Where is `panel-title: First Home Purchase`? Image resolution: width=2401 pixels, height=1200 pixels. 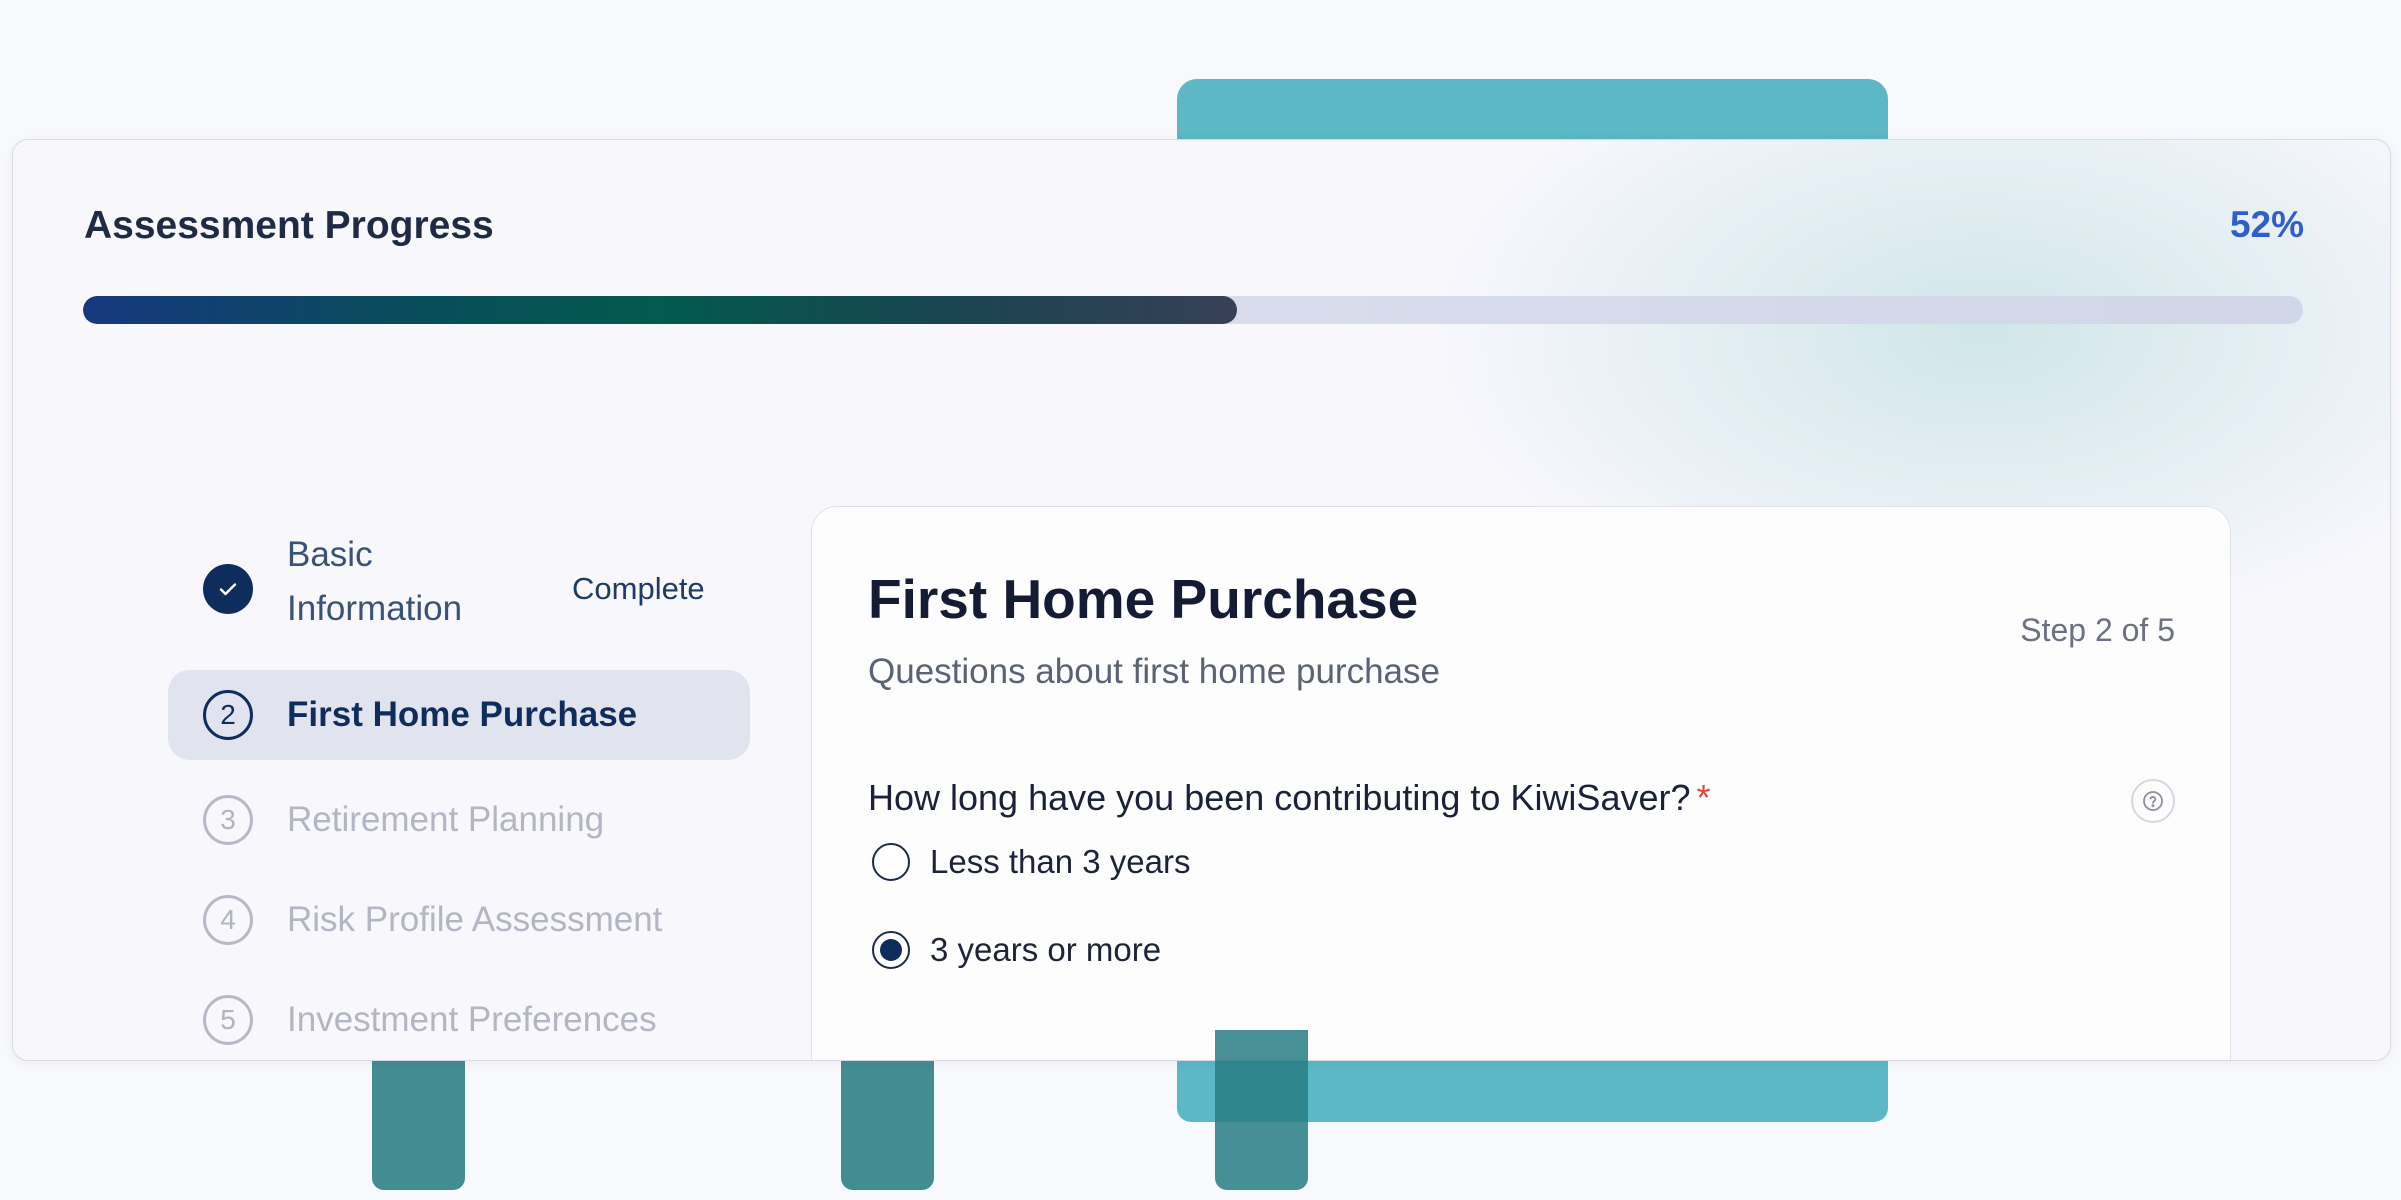
panel-title: First Home Purchase is located at coordinates (1143, 599).